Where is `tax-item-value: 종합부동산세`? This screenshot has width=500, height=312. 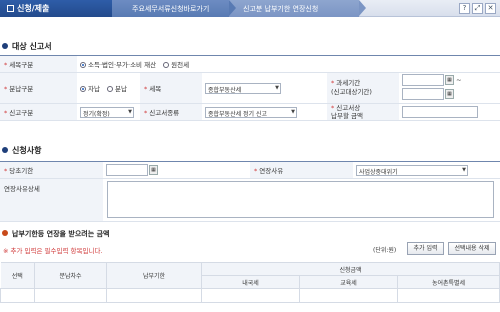 tax-item-value: 종합부동산세 is located at coordinates (225, 90).